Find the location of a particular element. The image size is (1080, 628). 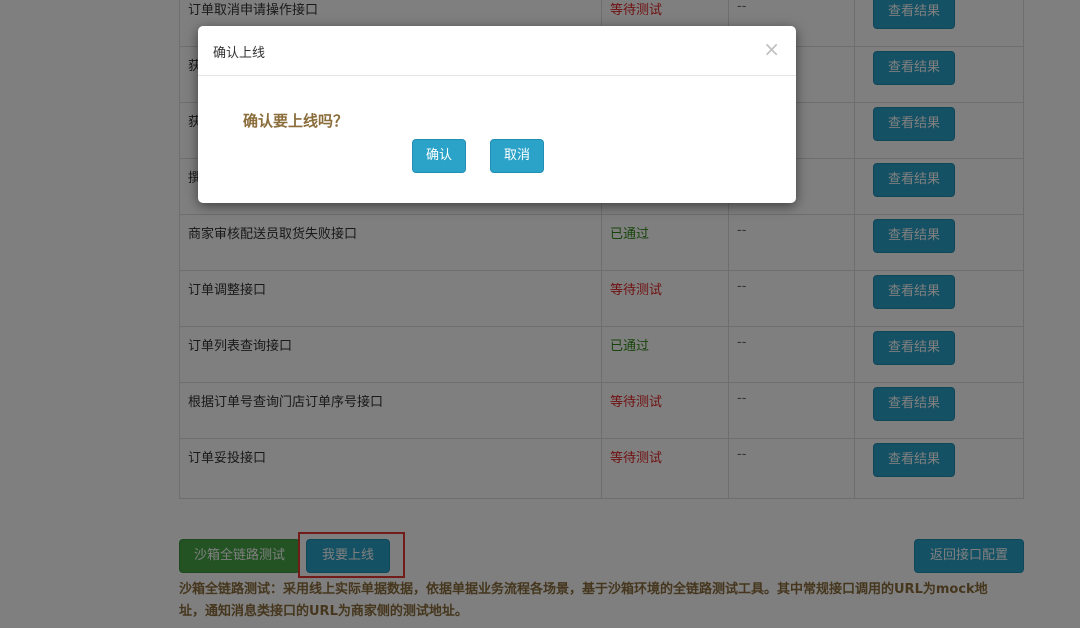

close-icon: × is located at coordinates (771, 49).